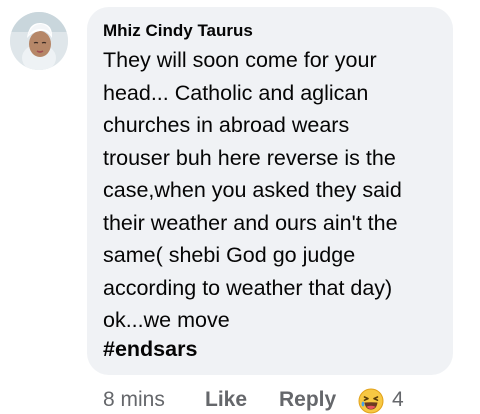 The width and height of the screenshot is (480, 414). I want to click on comment-line: according to weather that day), so click(248, 287).